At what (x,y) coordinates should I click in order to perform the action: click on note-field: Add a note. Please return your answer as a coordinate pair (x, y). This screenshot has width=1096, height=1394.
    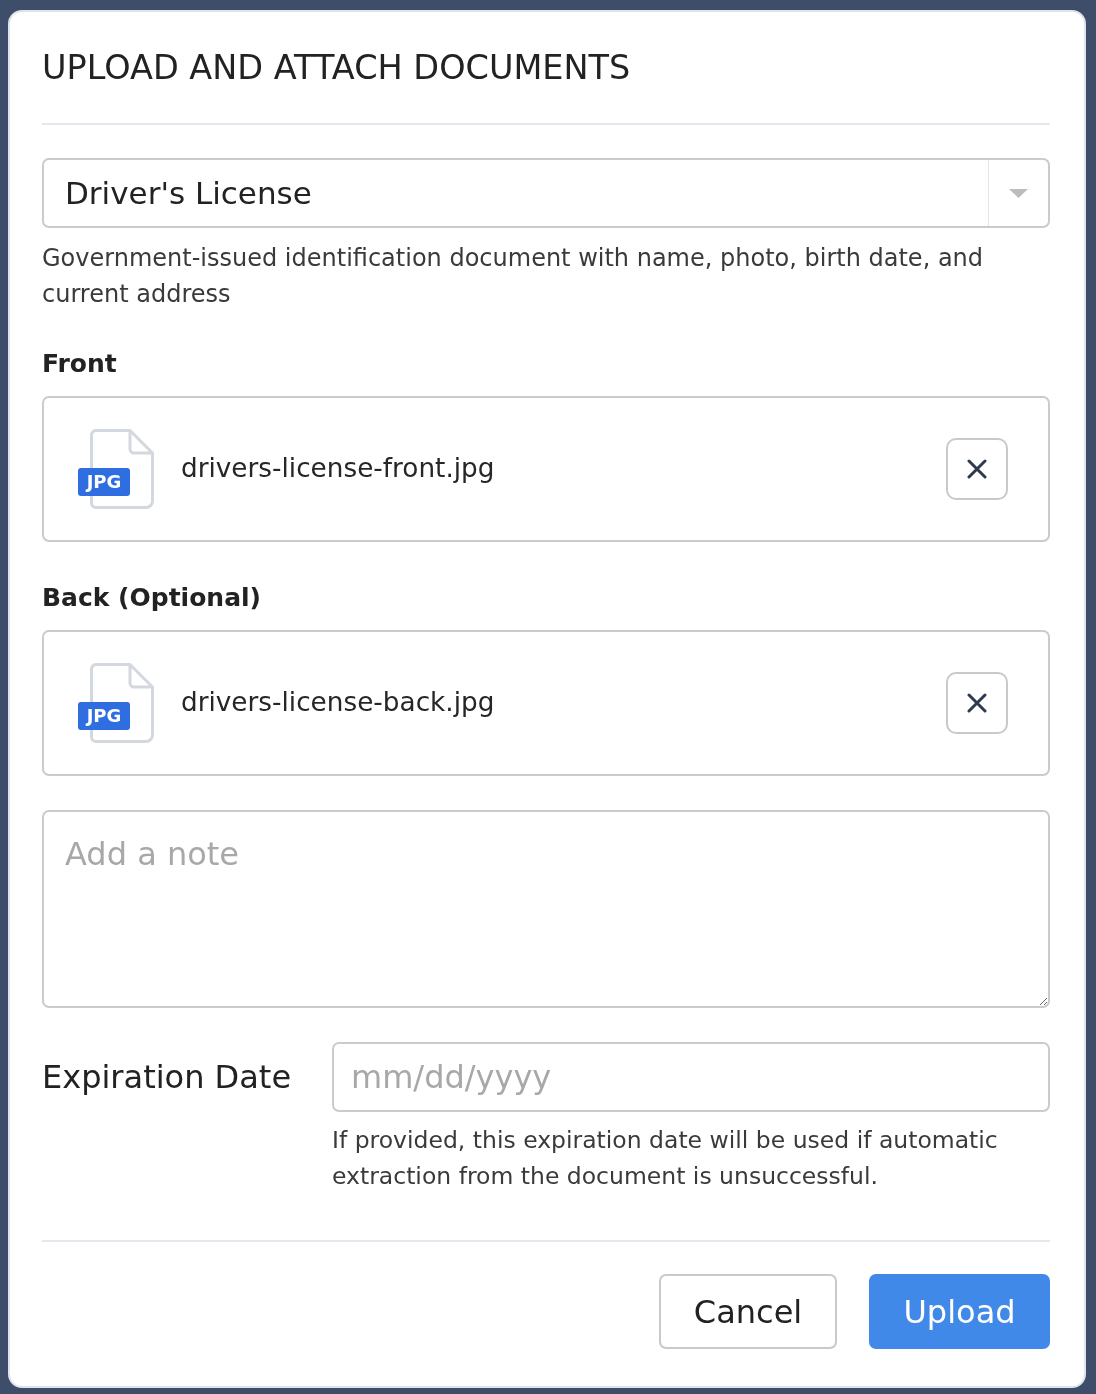
    Looking at the image, I should click on (546, 909).